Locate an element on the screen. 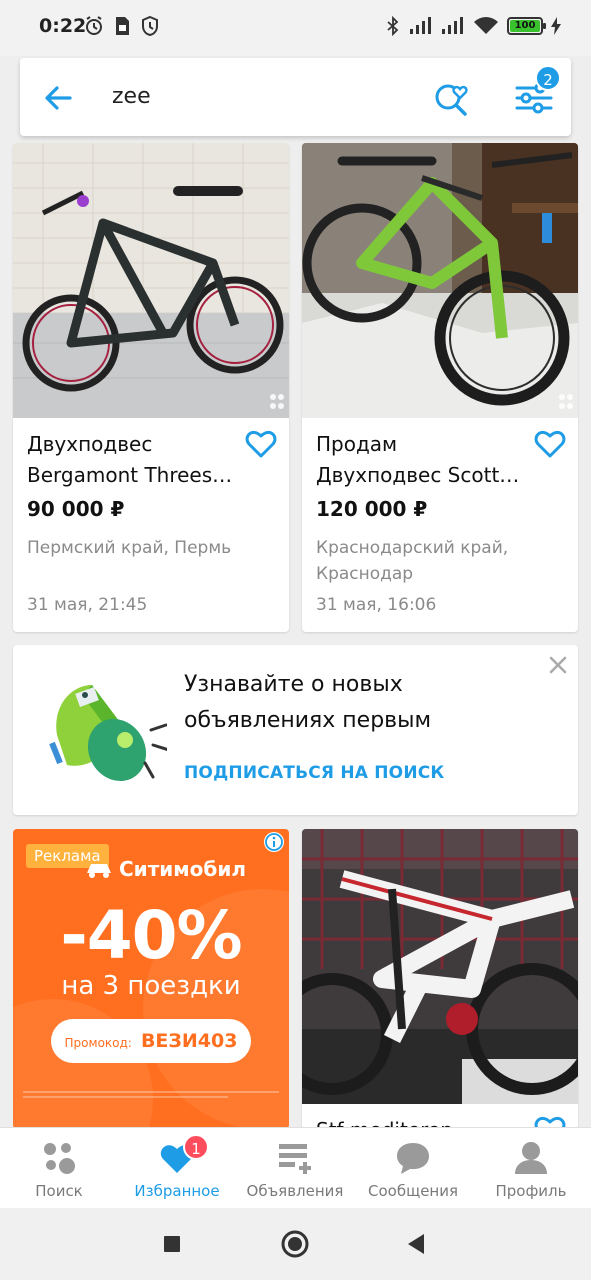 The height and width of the screenshot is (1280, 591). subscribe-search-link: ПОДПИСАТЬСЯ НА ПОИСК is located at coordinates (314, 773).